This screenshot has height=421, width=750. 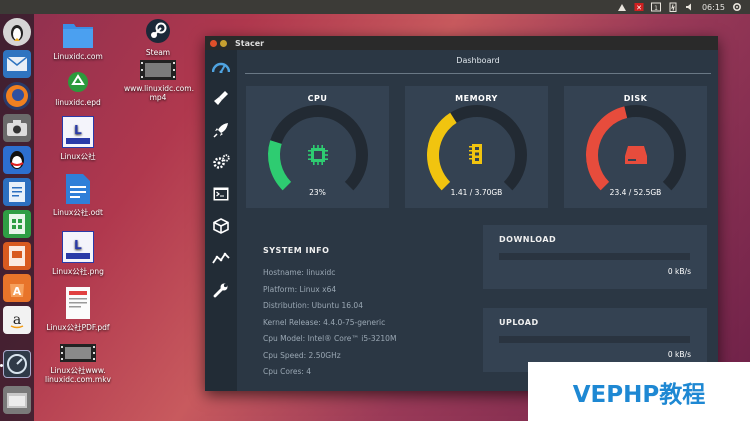 I want to click on launcher: A a, so click(x=17, y=217).